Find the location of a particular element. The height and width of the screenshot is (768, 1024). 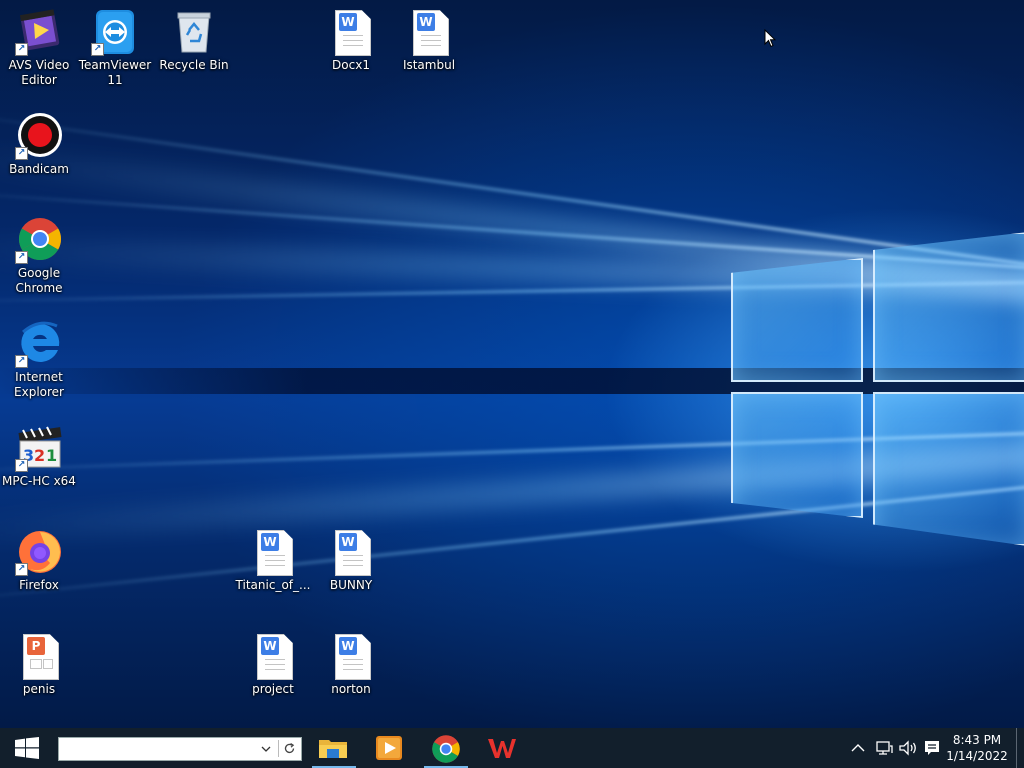

clock-time: 8:43 PM is located at coordinates (977, 740).